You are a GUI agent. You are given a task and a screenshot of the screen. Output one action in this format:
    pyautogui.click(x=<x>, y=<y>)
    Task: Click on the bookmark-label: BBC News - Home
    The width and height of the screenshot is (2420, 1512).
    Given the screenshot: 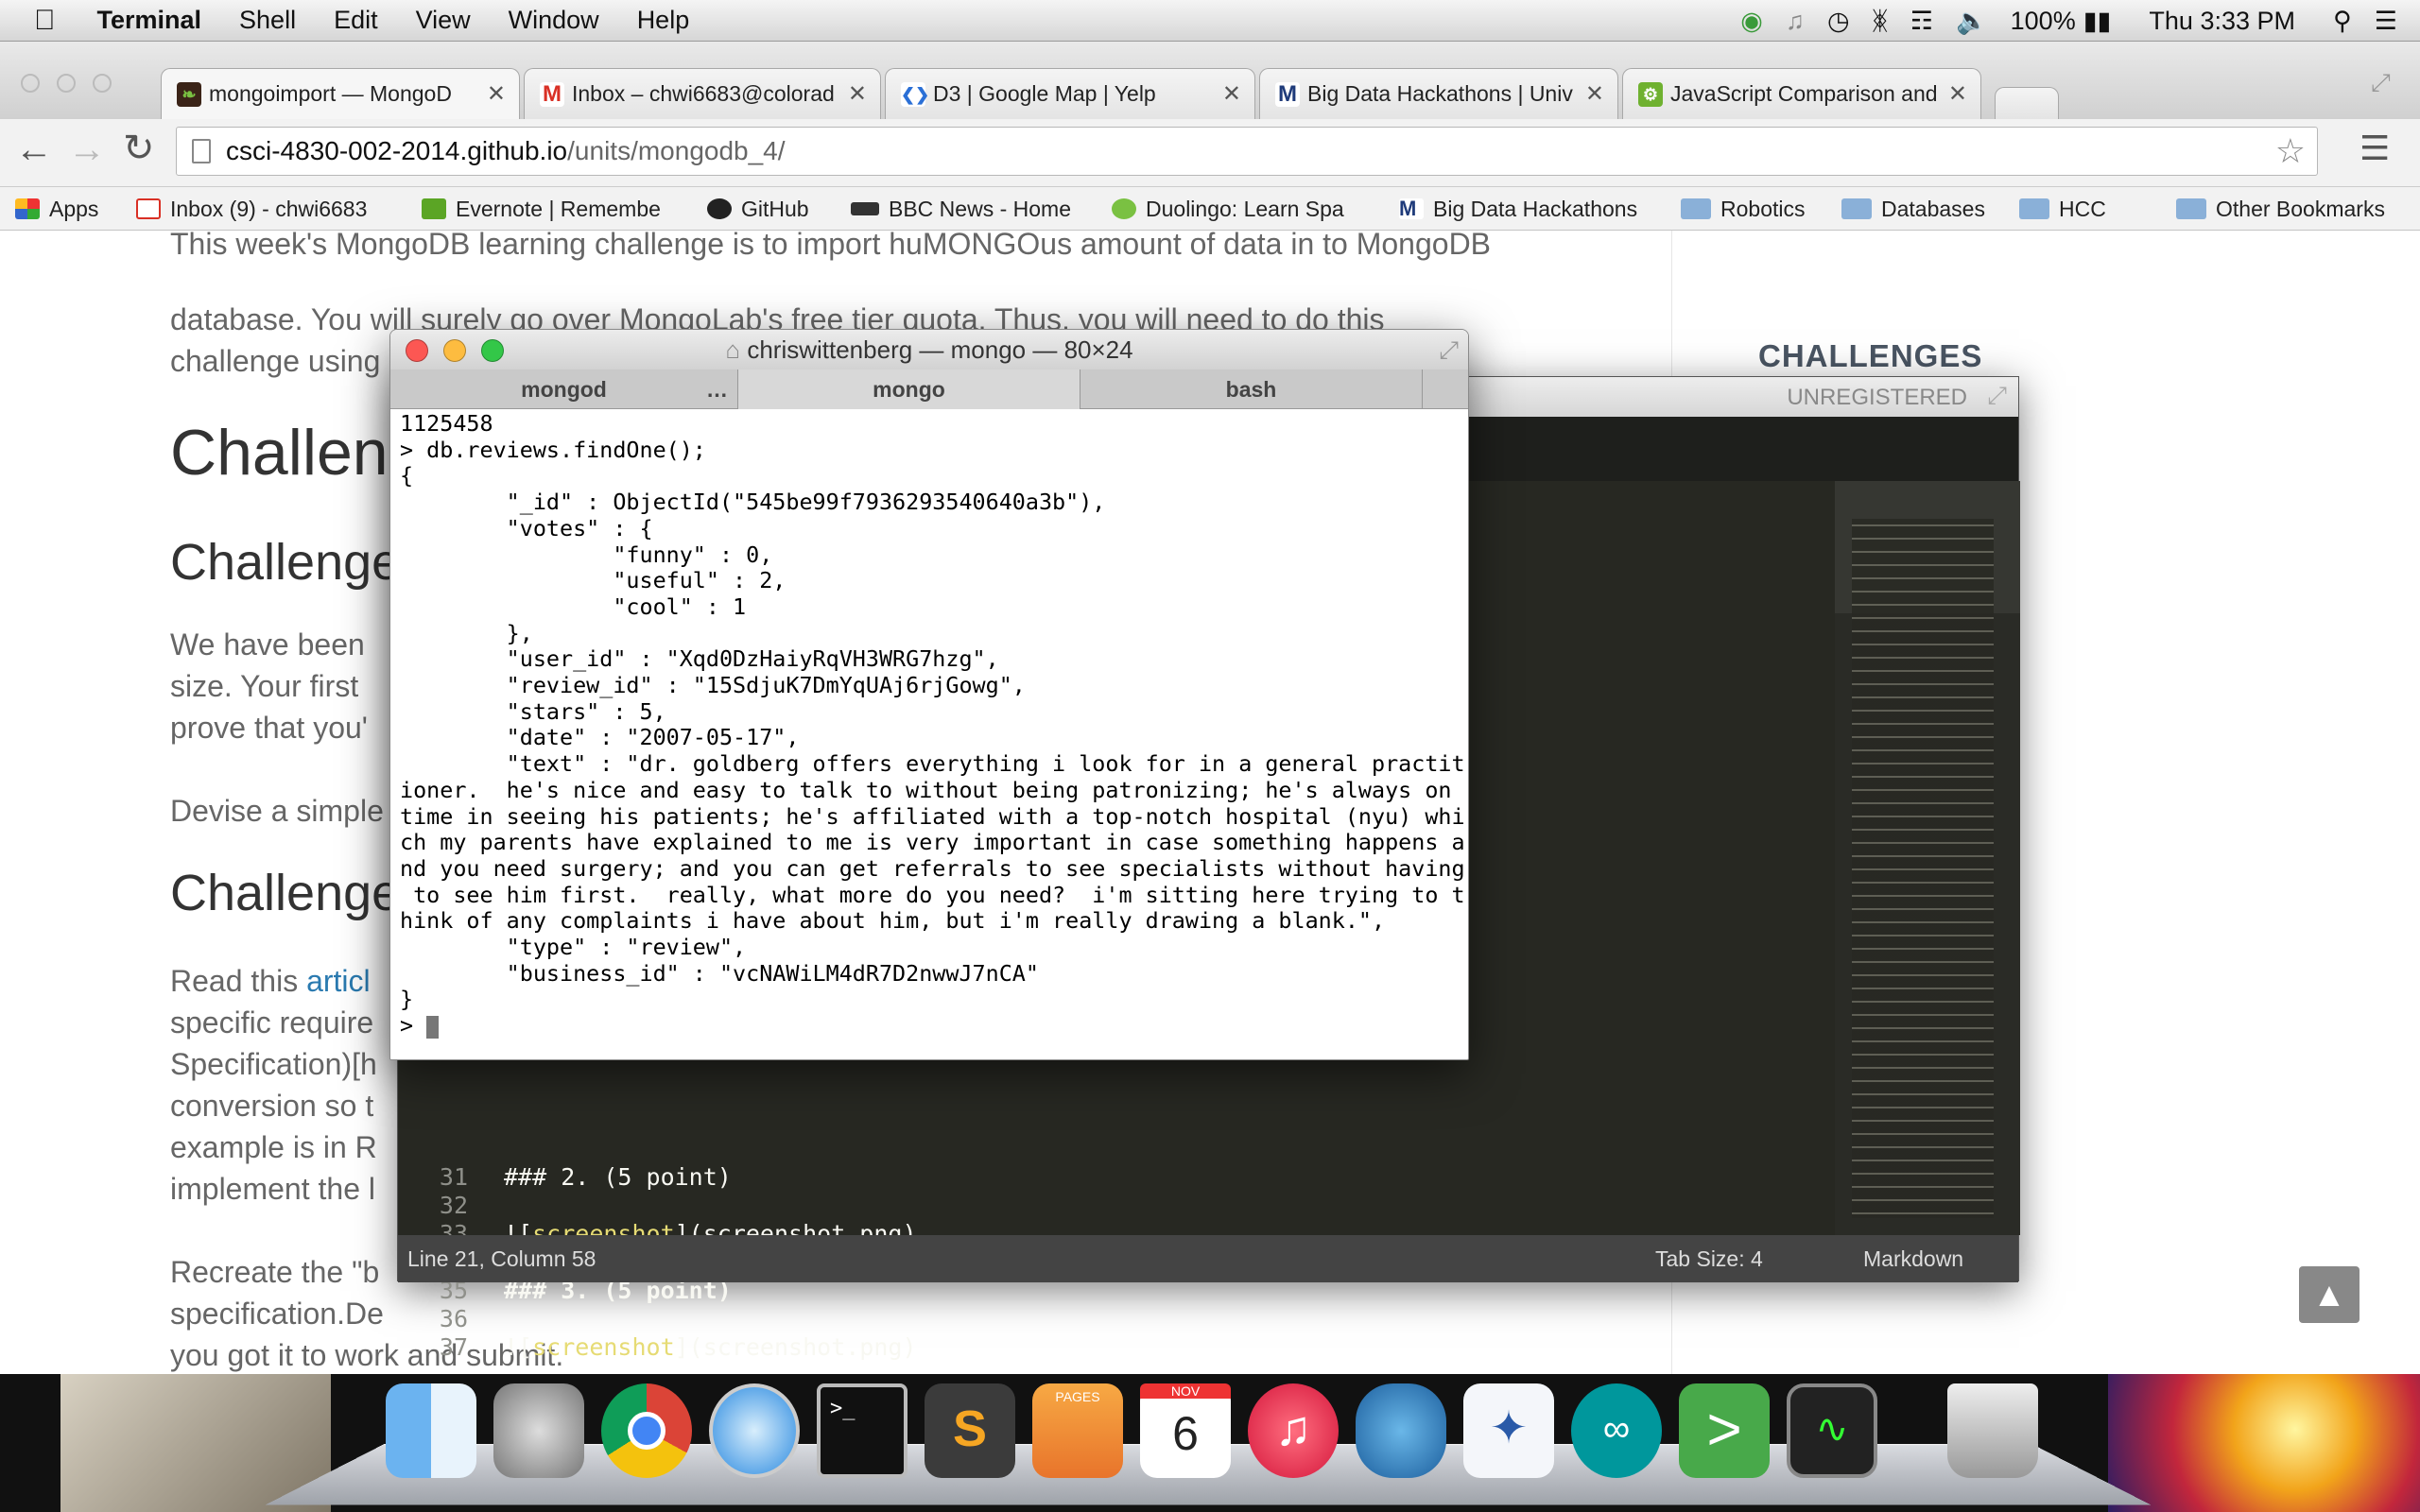 What is the action you would take?
    pyautogui.click(x=980, y=208)
    